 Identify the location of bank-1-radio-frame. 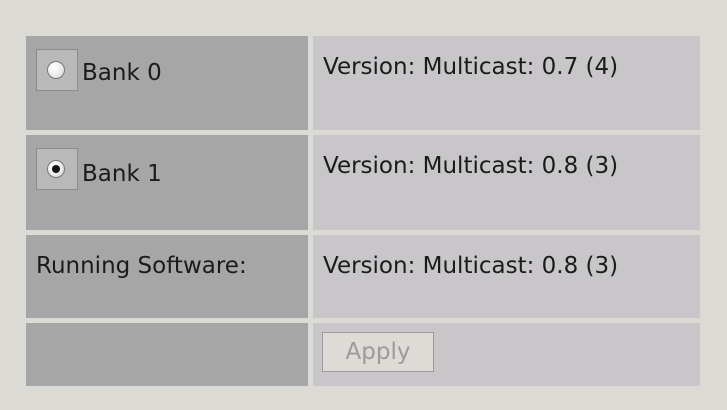
(57, 169).